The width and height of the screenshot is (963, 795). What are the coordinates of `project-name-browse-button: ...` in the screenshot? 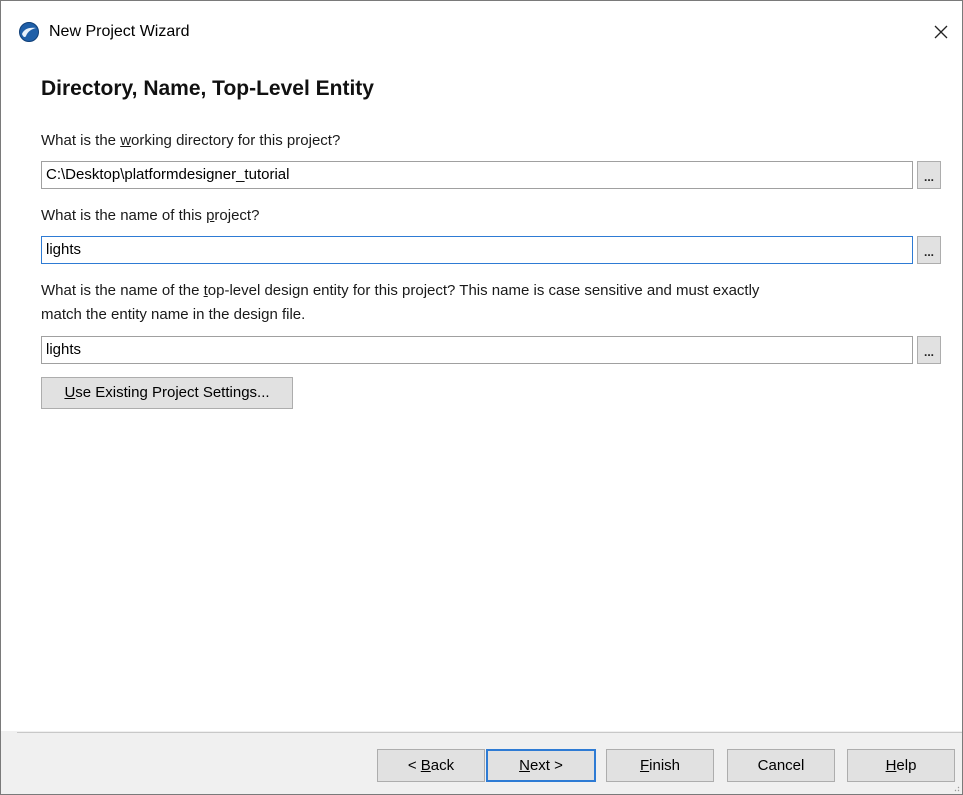 It's located at (929, 250).